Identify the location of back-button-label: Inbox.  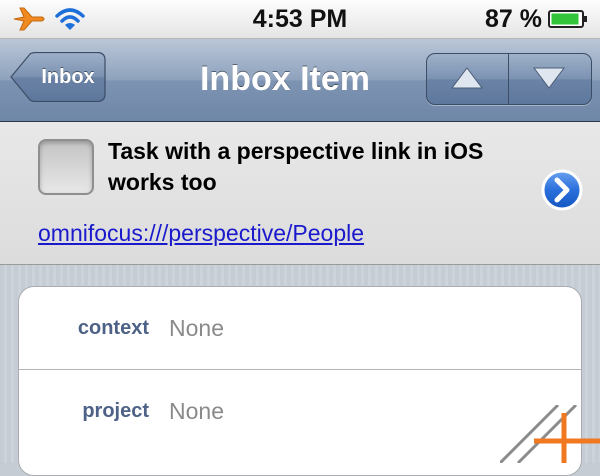
(68, 77).